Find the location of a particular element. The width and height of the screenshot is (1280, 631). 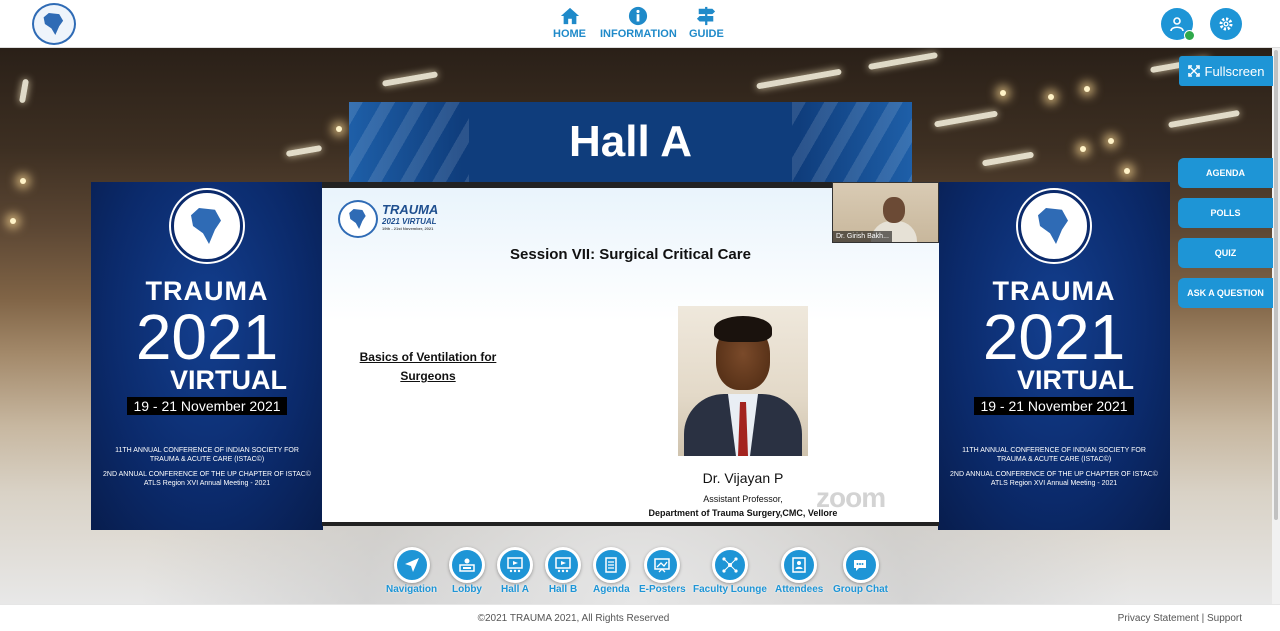

slide-istac-logo is located at coordinates (358, 219).